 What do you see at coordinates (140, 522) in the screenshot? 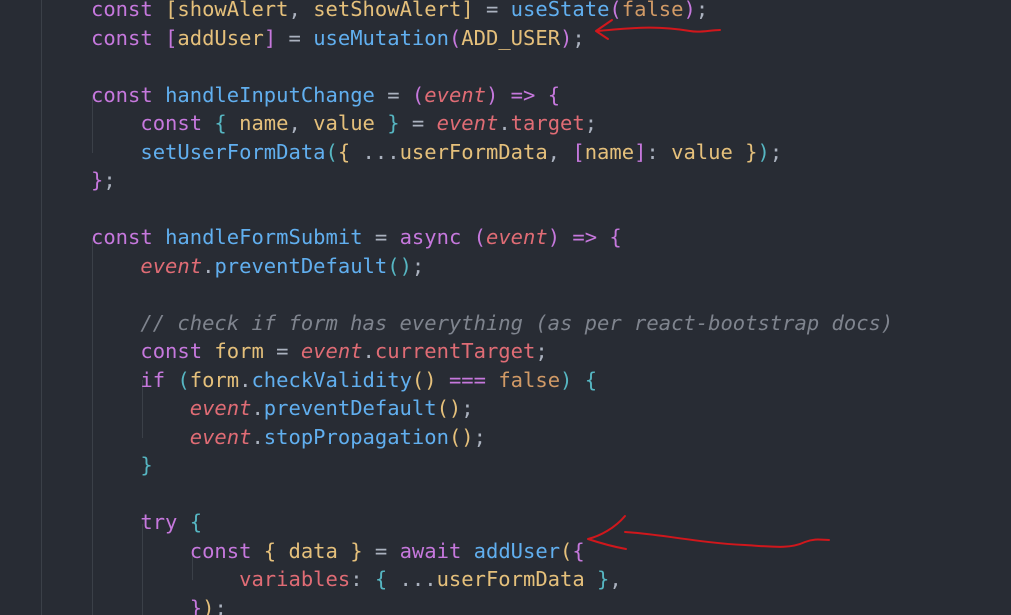
I see `code-token: try` at bounding box center [140, 522].